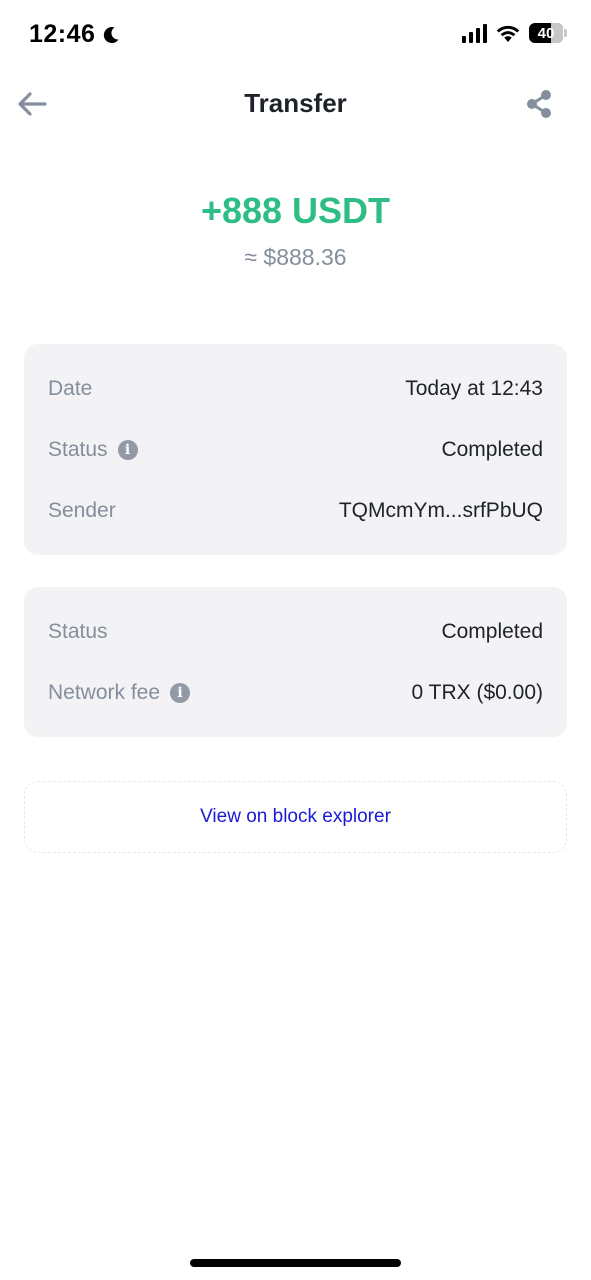 Image resolution: width=591 pixels, height=1280 pixels. What do you see at coordinates (295, 35) in the screenshot?
I see `status-bar: 12:46 40` at bounding box center [295, 35].